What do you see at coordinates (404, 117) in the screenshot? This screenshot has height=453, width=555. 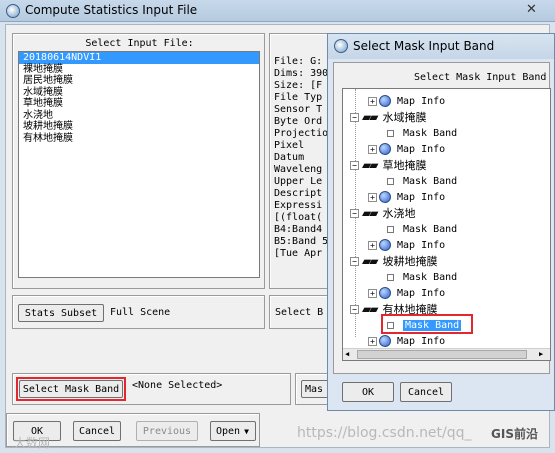 I see `tree-item-label: 水域掩膜` at bounding box center [404, 117].